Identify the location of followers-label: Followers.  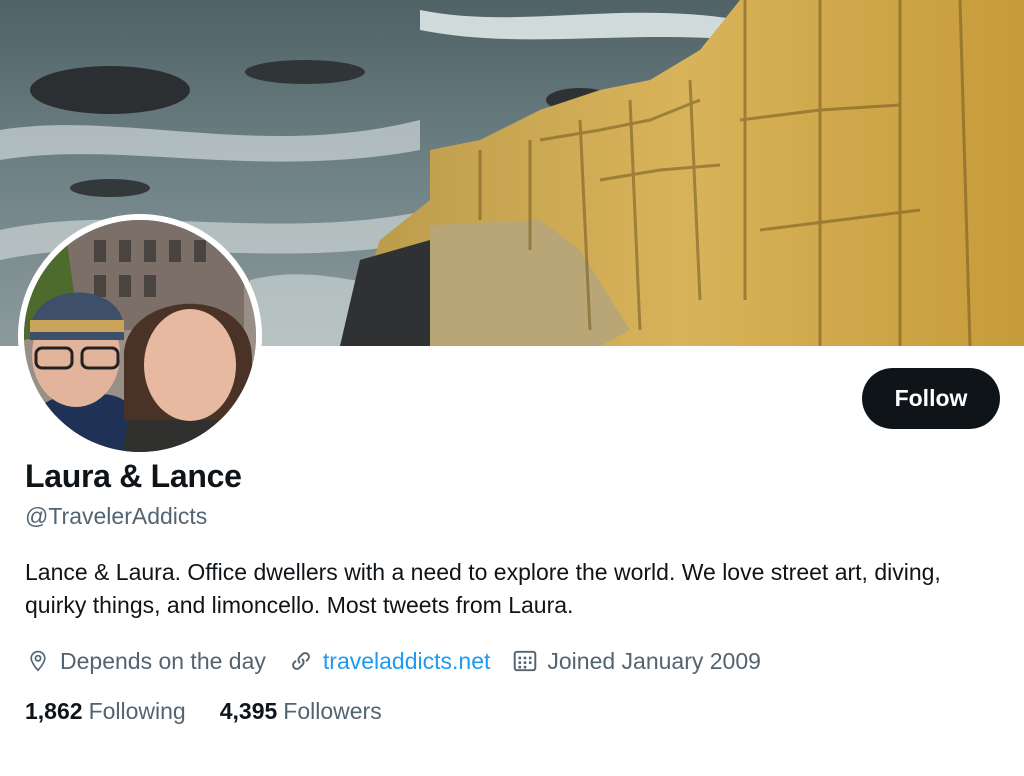
(332, 711).